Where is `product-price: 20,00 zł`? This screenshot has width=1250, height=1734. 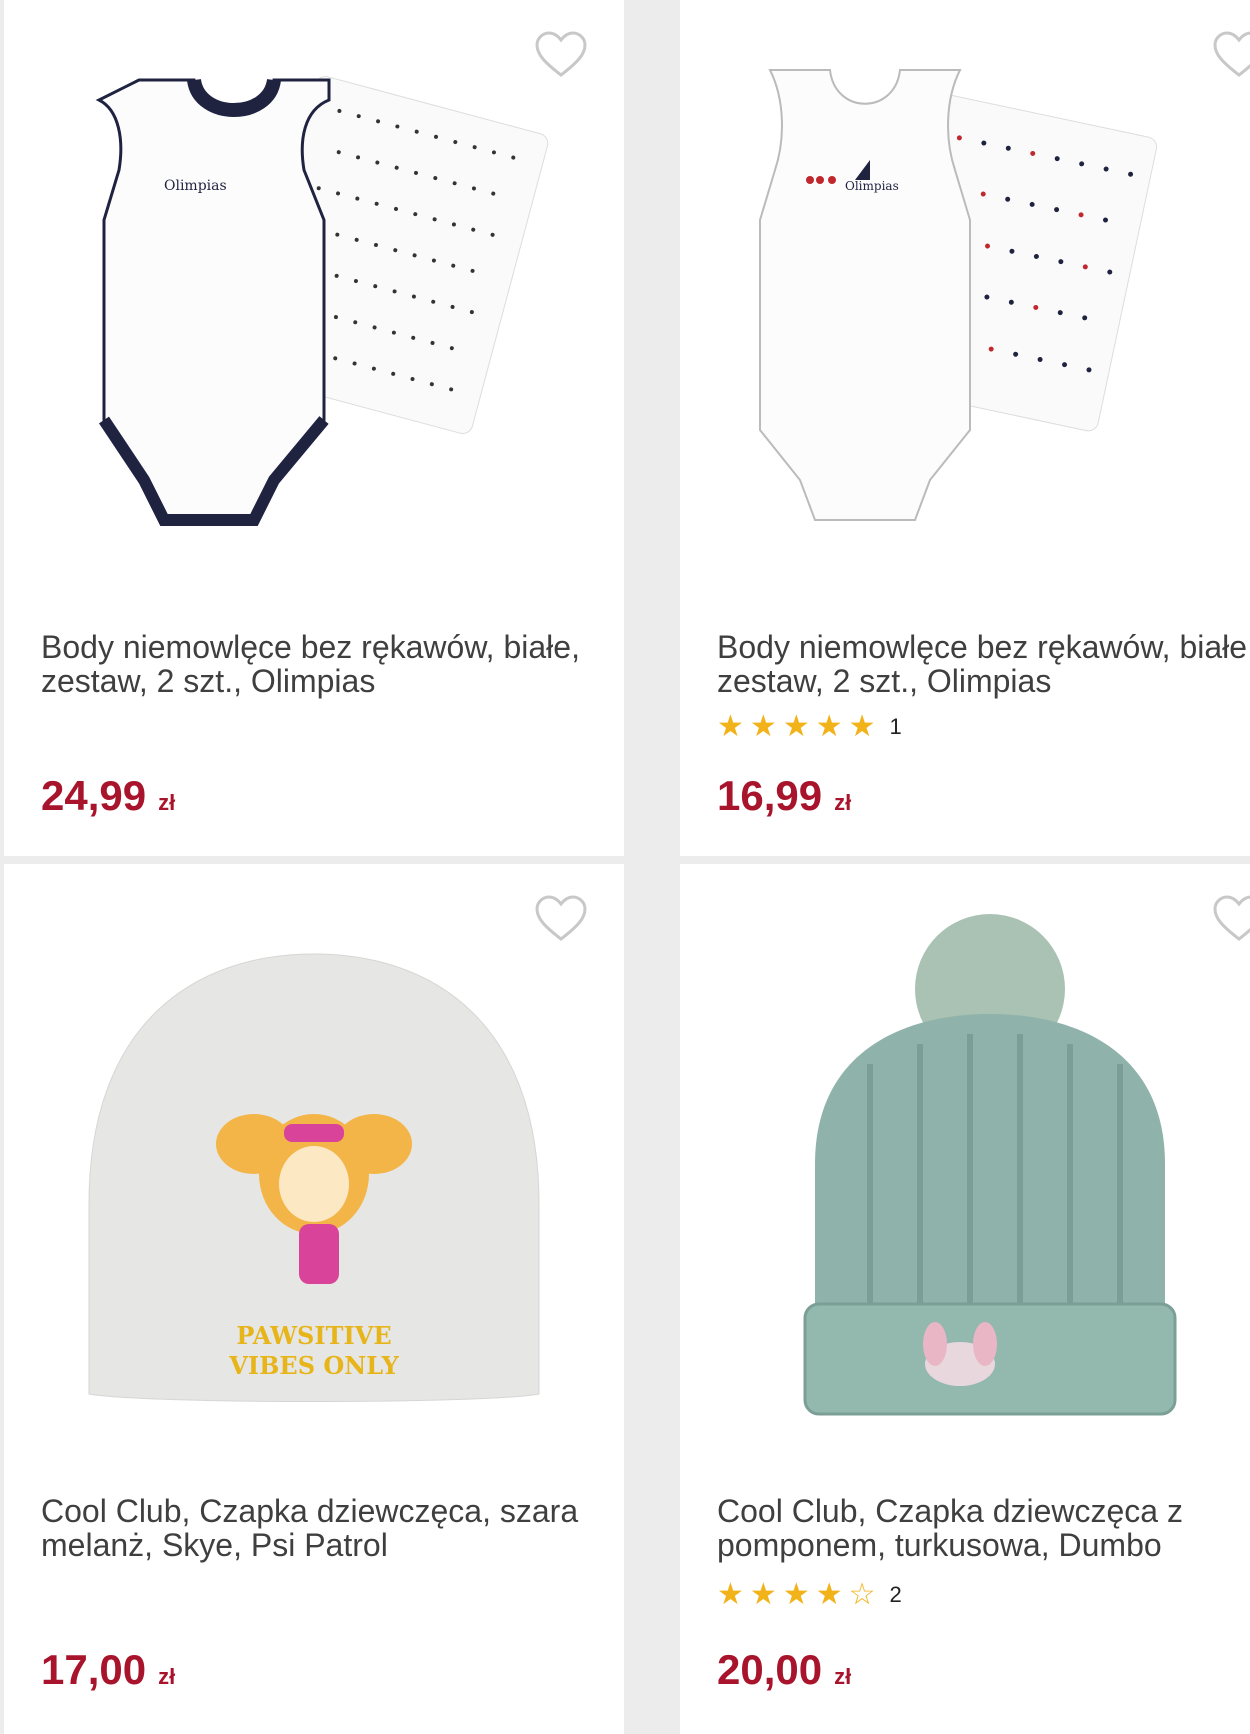
product-price: 20,00 zł is located at coordinates (784, 1673).